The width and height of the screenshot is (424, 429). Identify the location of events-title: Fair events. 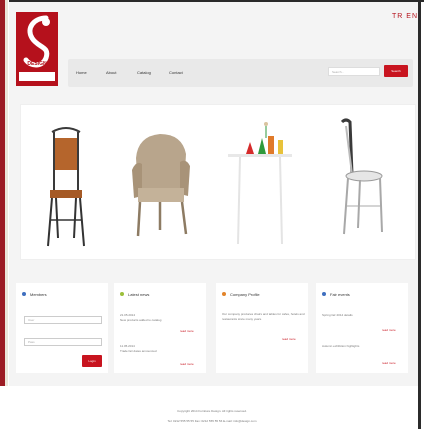
(340, 294).